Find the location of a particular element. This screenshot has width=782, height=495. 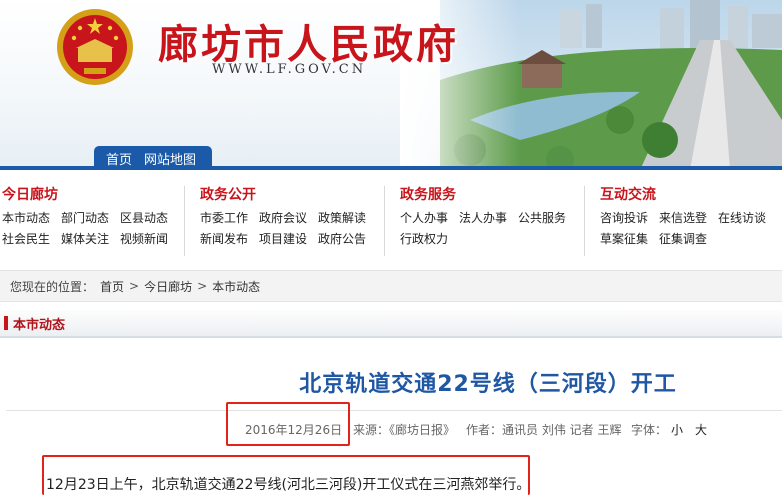

site-url: WWW.LF.GOV.CN is located at coordinates (289, 69).